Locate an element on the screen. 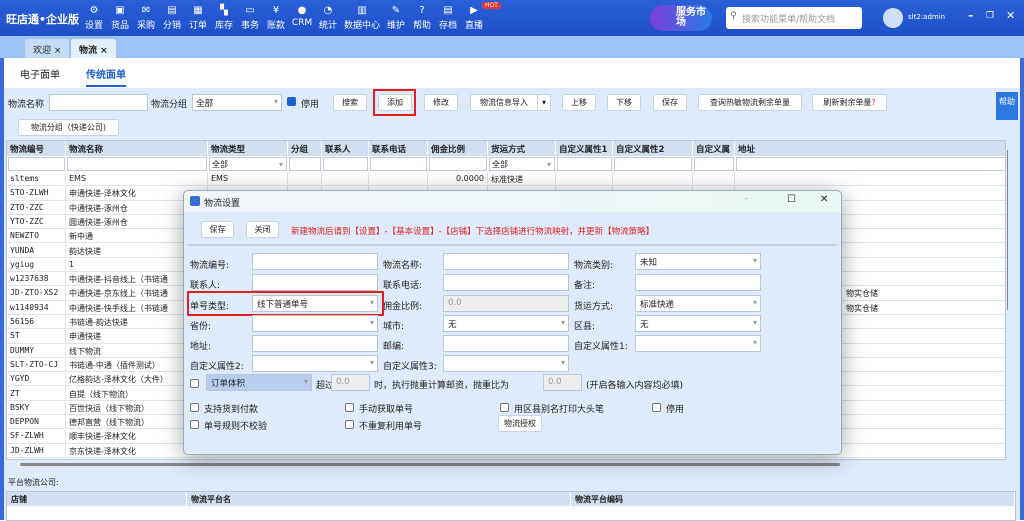 Image resolution: width=1024 pixels, height=521 pixels. zip-input is located at coordinates (506, 343).